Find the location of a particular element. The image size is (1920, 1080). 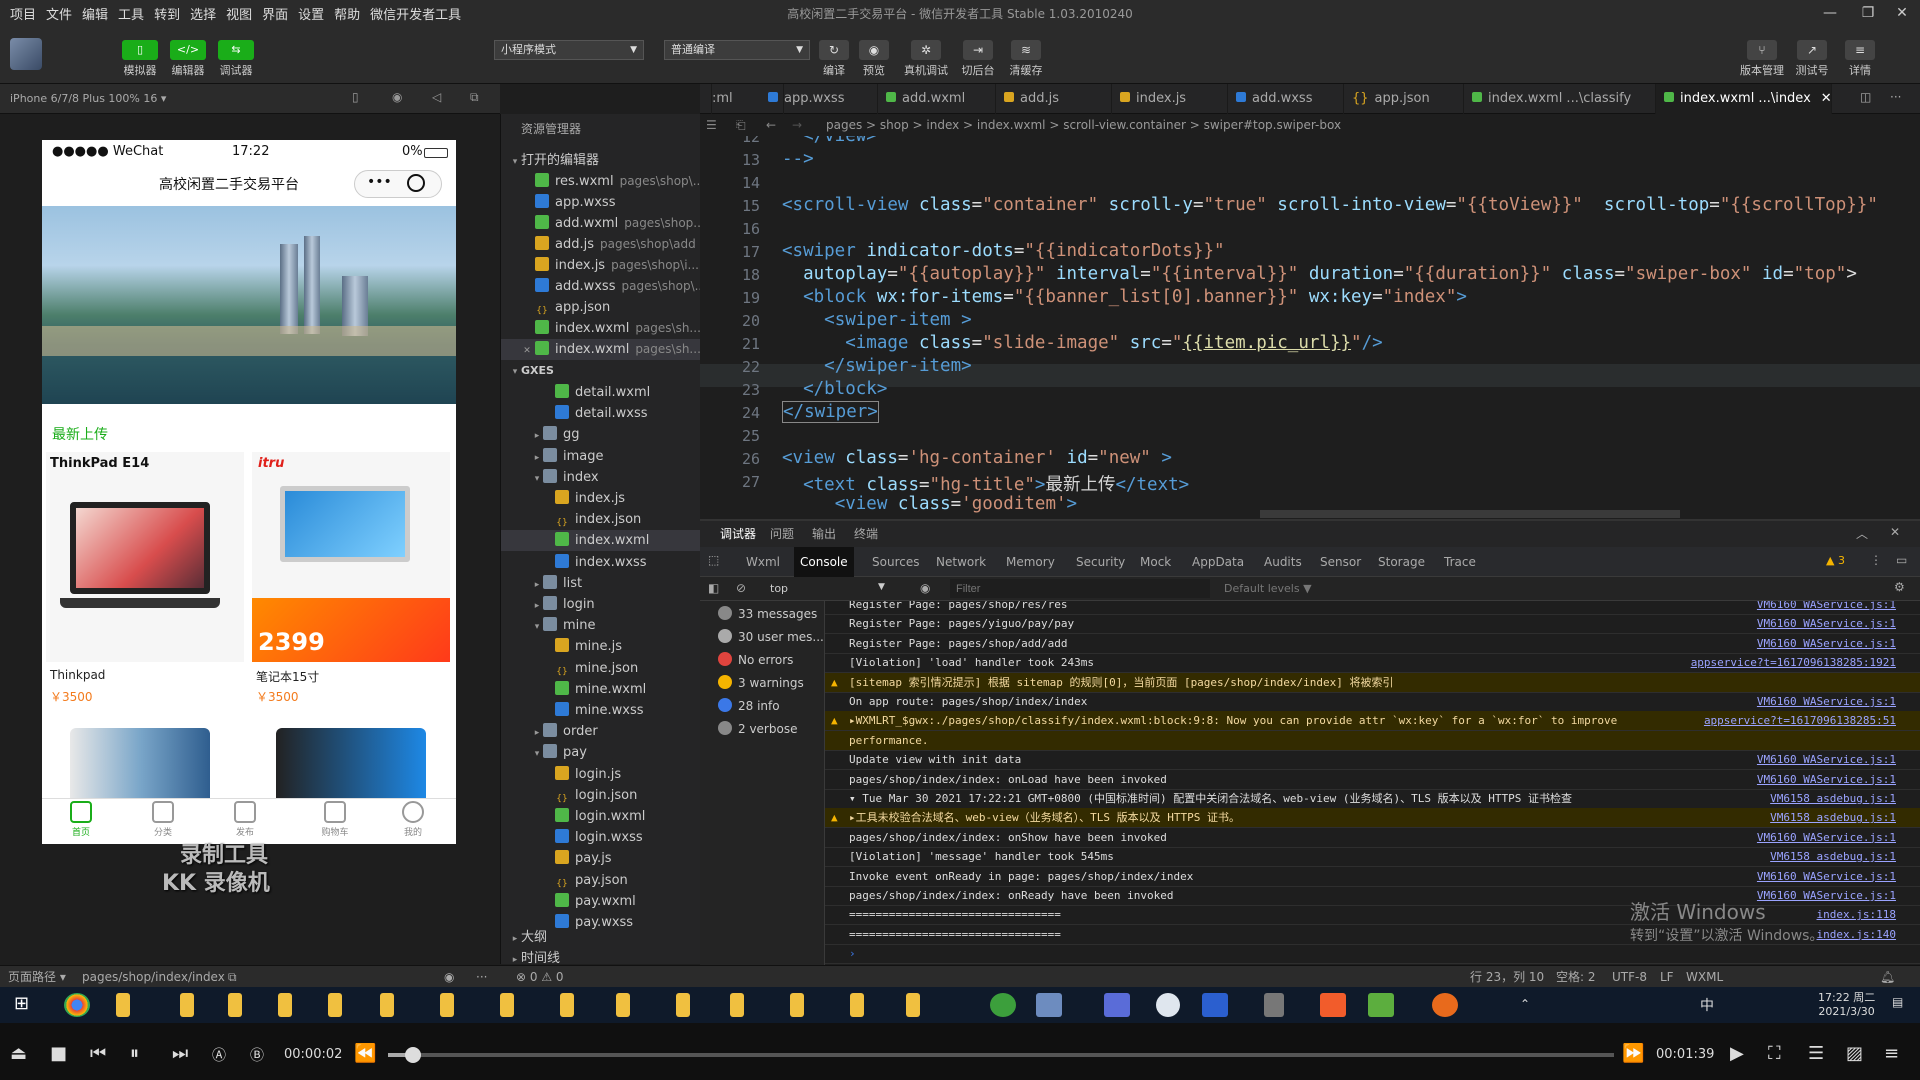

tab-sources: Sources is located at coordinates (895, 562).